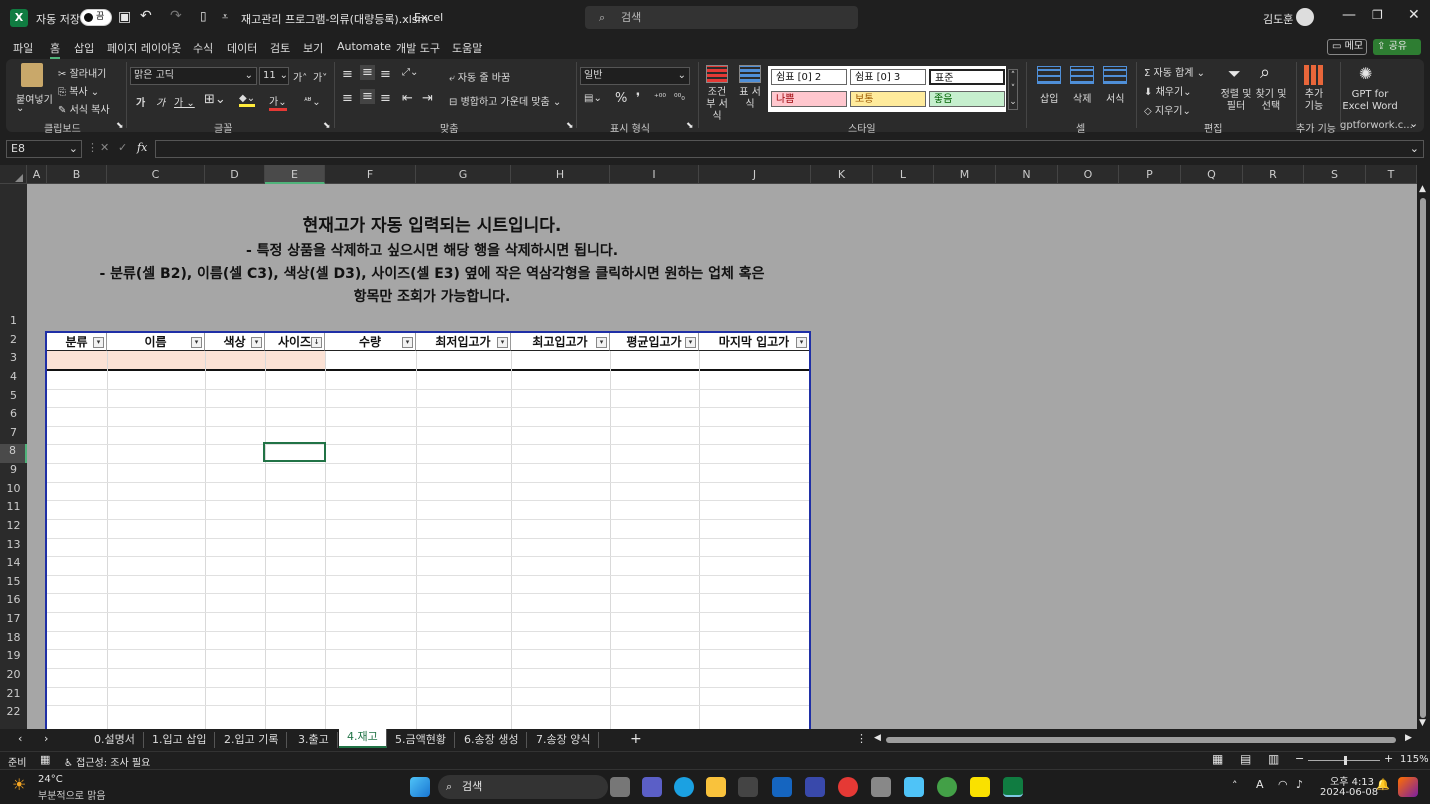 The image size is (1430, 804). I want to click on menu-automate: Automate, so click(364, 46).